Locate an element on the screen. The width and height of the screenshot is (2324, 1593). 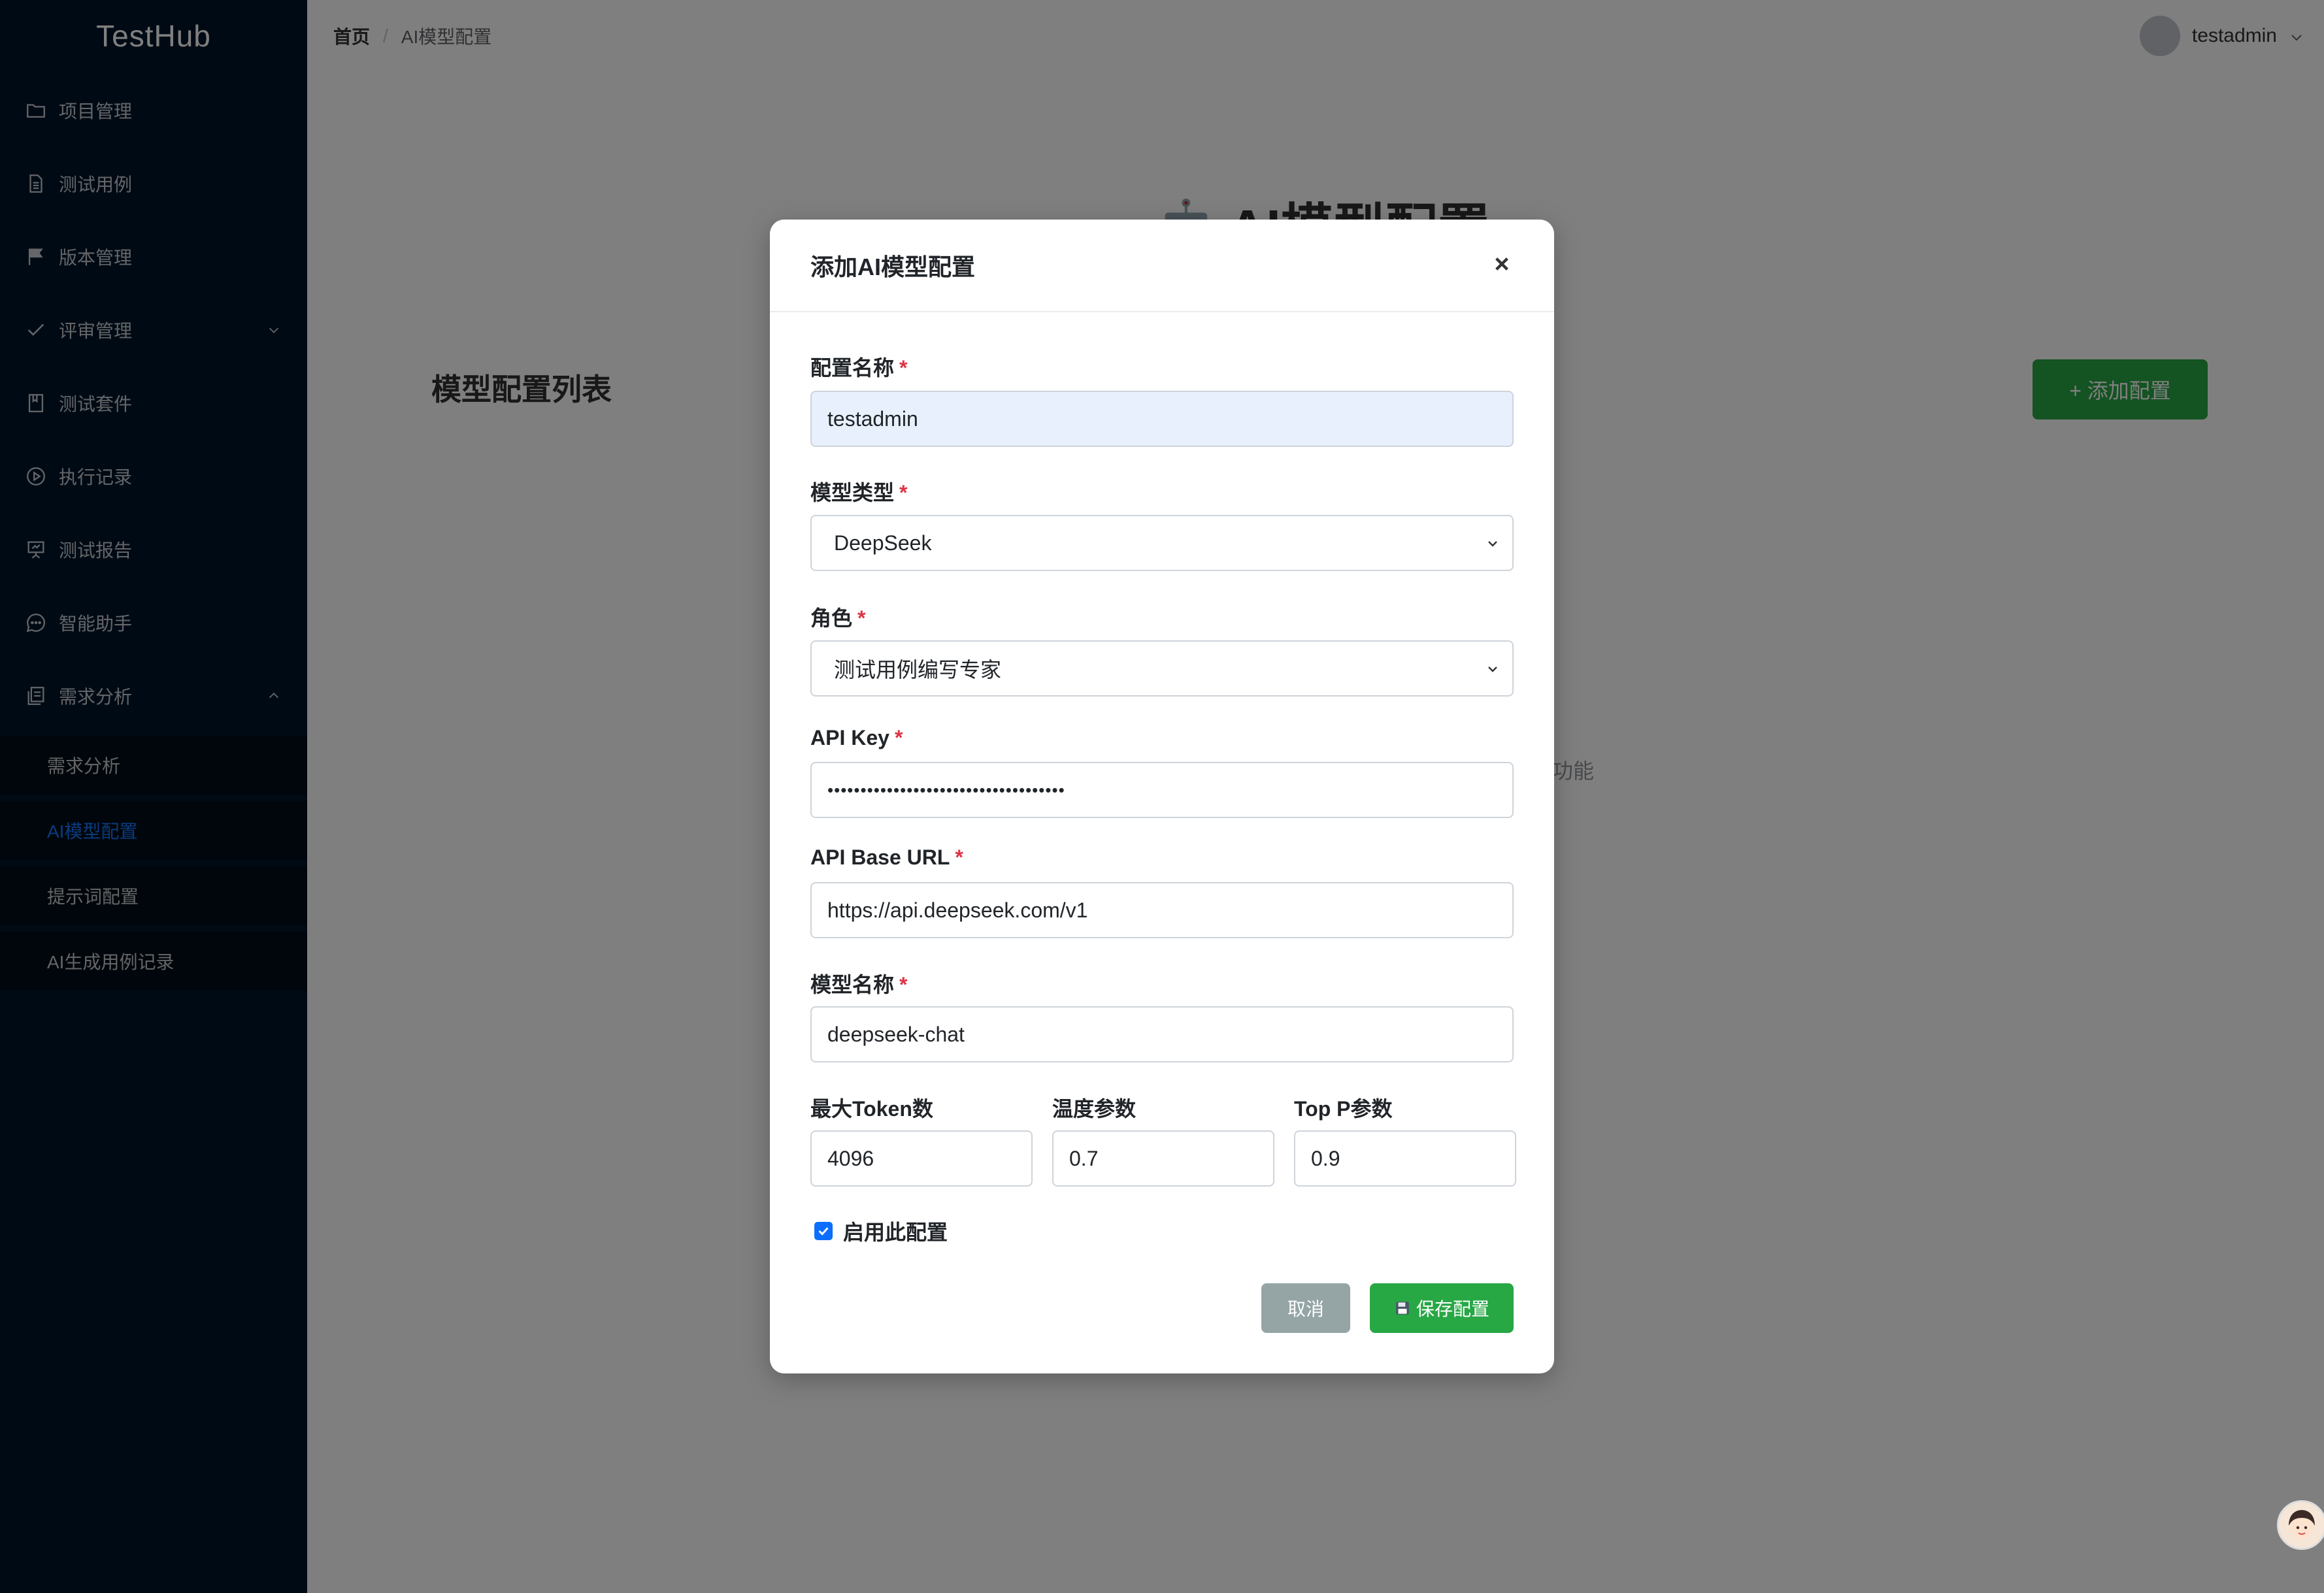
label-text: 角色 is located at coordinates (831, 618).